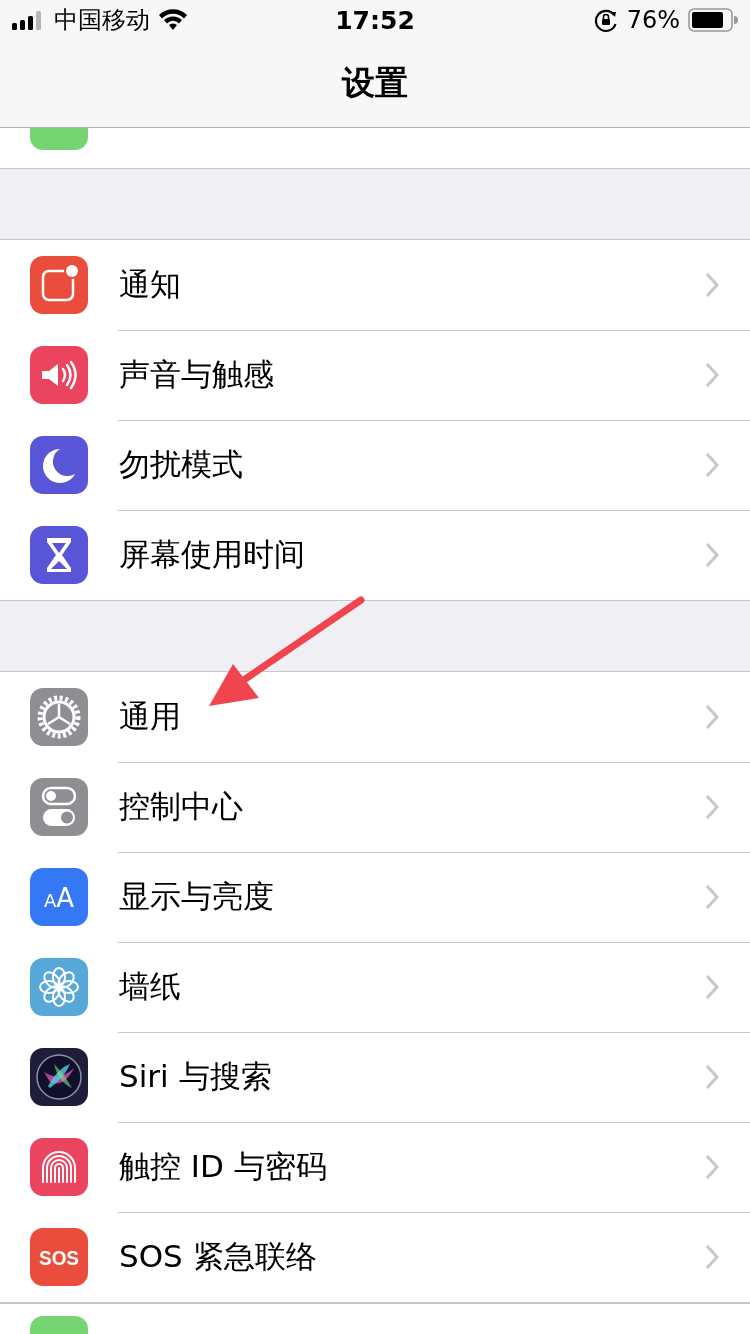 This screenshot has width=750, height=1334. What do you see at coordinates (375, 285) in the screenshot?
I see `settings-row: 通知` at bounding box center [375, 285].